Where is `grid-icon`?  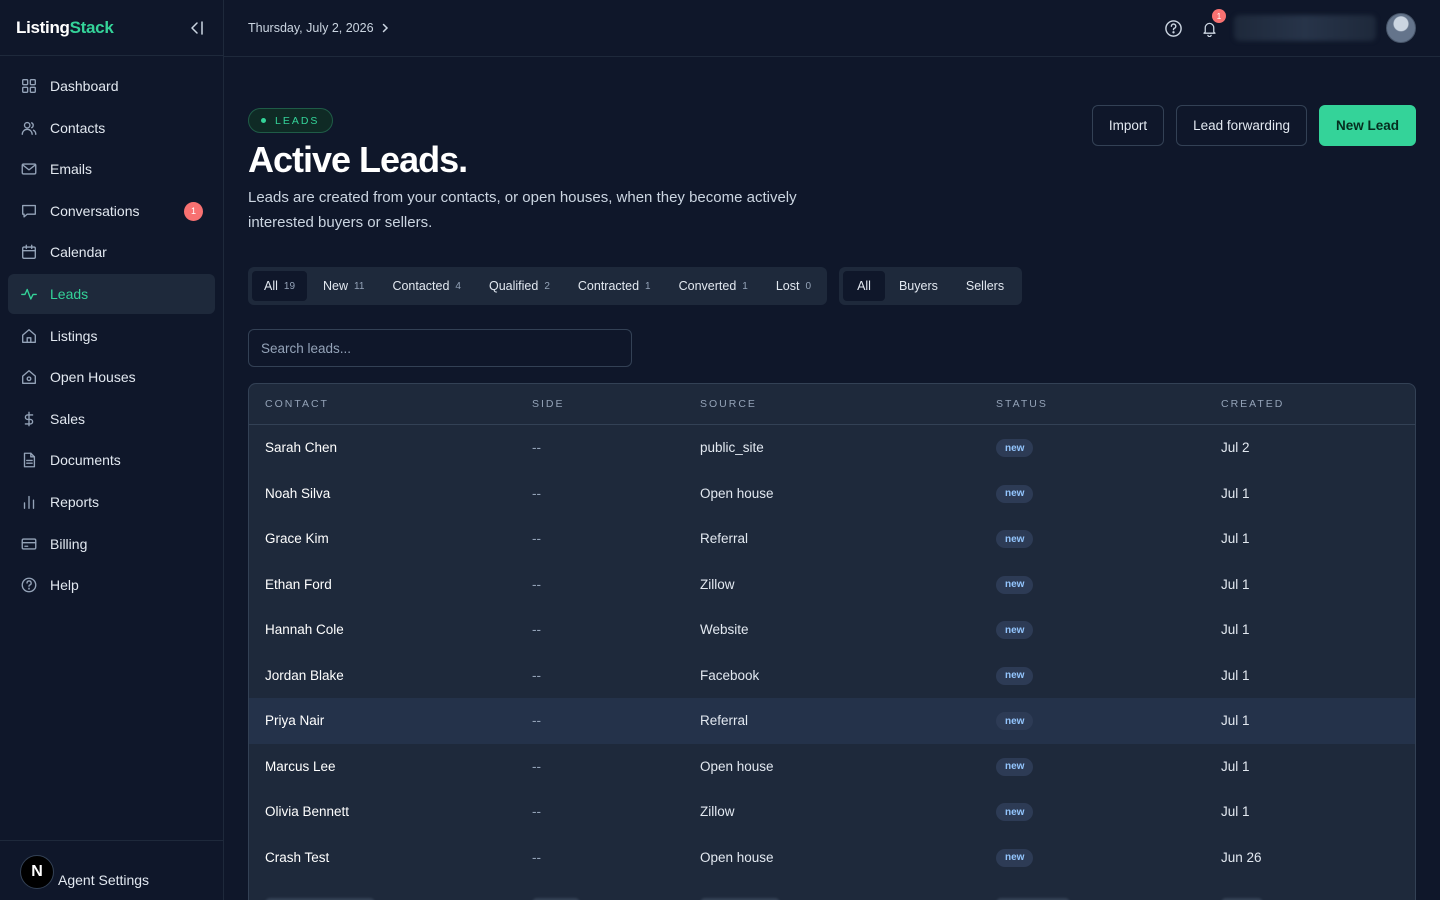 grid-icon is located at coordinates (29, 86).